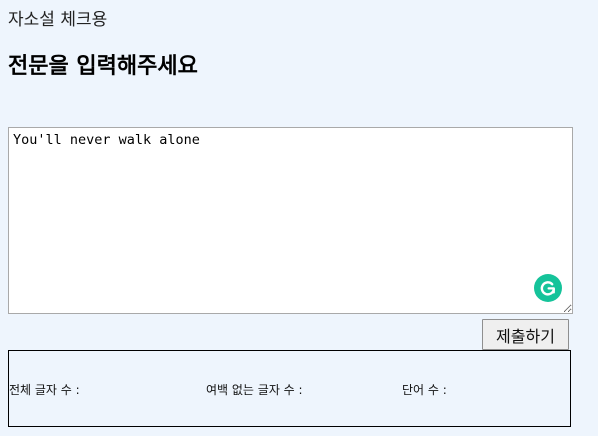  What do you see at coordinates (44, 390) in the screenshot?
I see `total-char-count-label: 전체 글자 수 :` at bounding box center [44, 390].